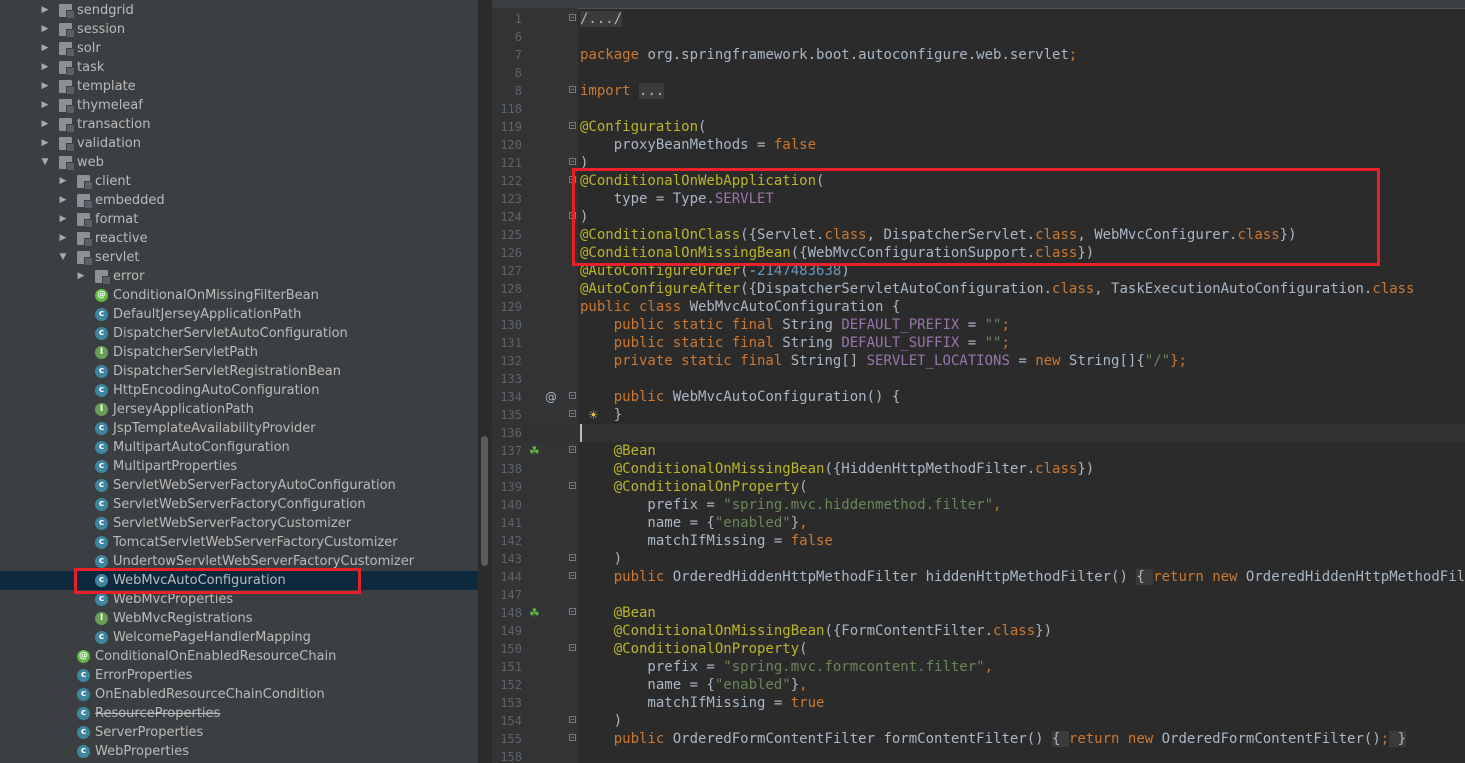  Describe the element at coordinates (978, 541) in the screenshot. I see `code-line: 142 matchIfMissing = false` at that location.